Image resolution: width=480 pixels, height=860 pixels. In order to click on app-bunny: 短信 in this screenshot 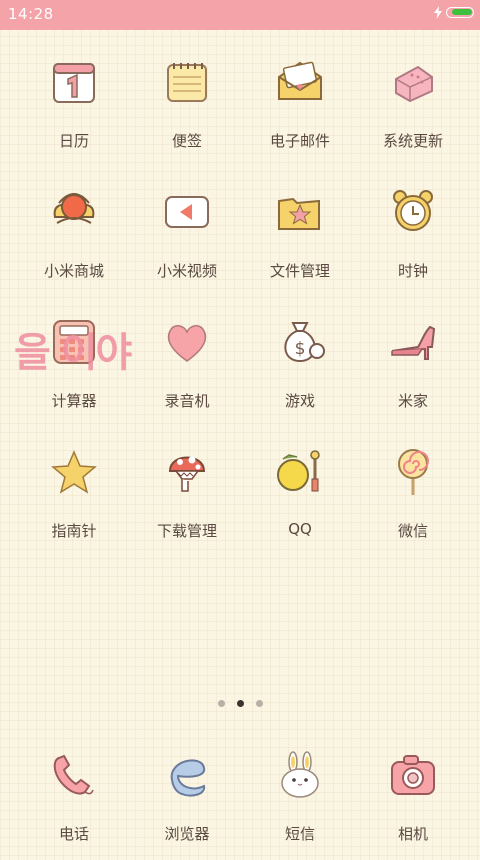, I will do `click(300, 805)`.